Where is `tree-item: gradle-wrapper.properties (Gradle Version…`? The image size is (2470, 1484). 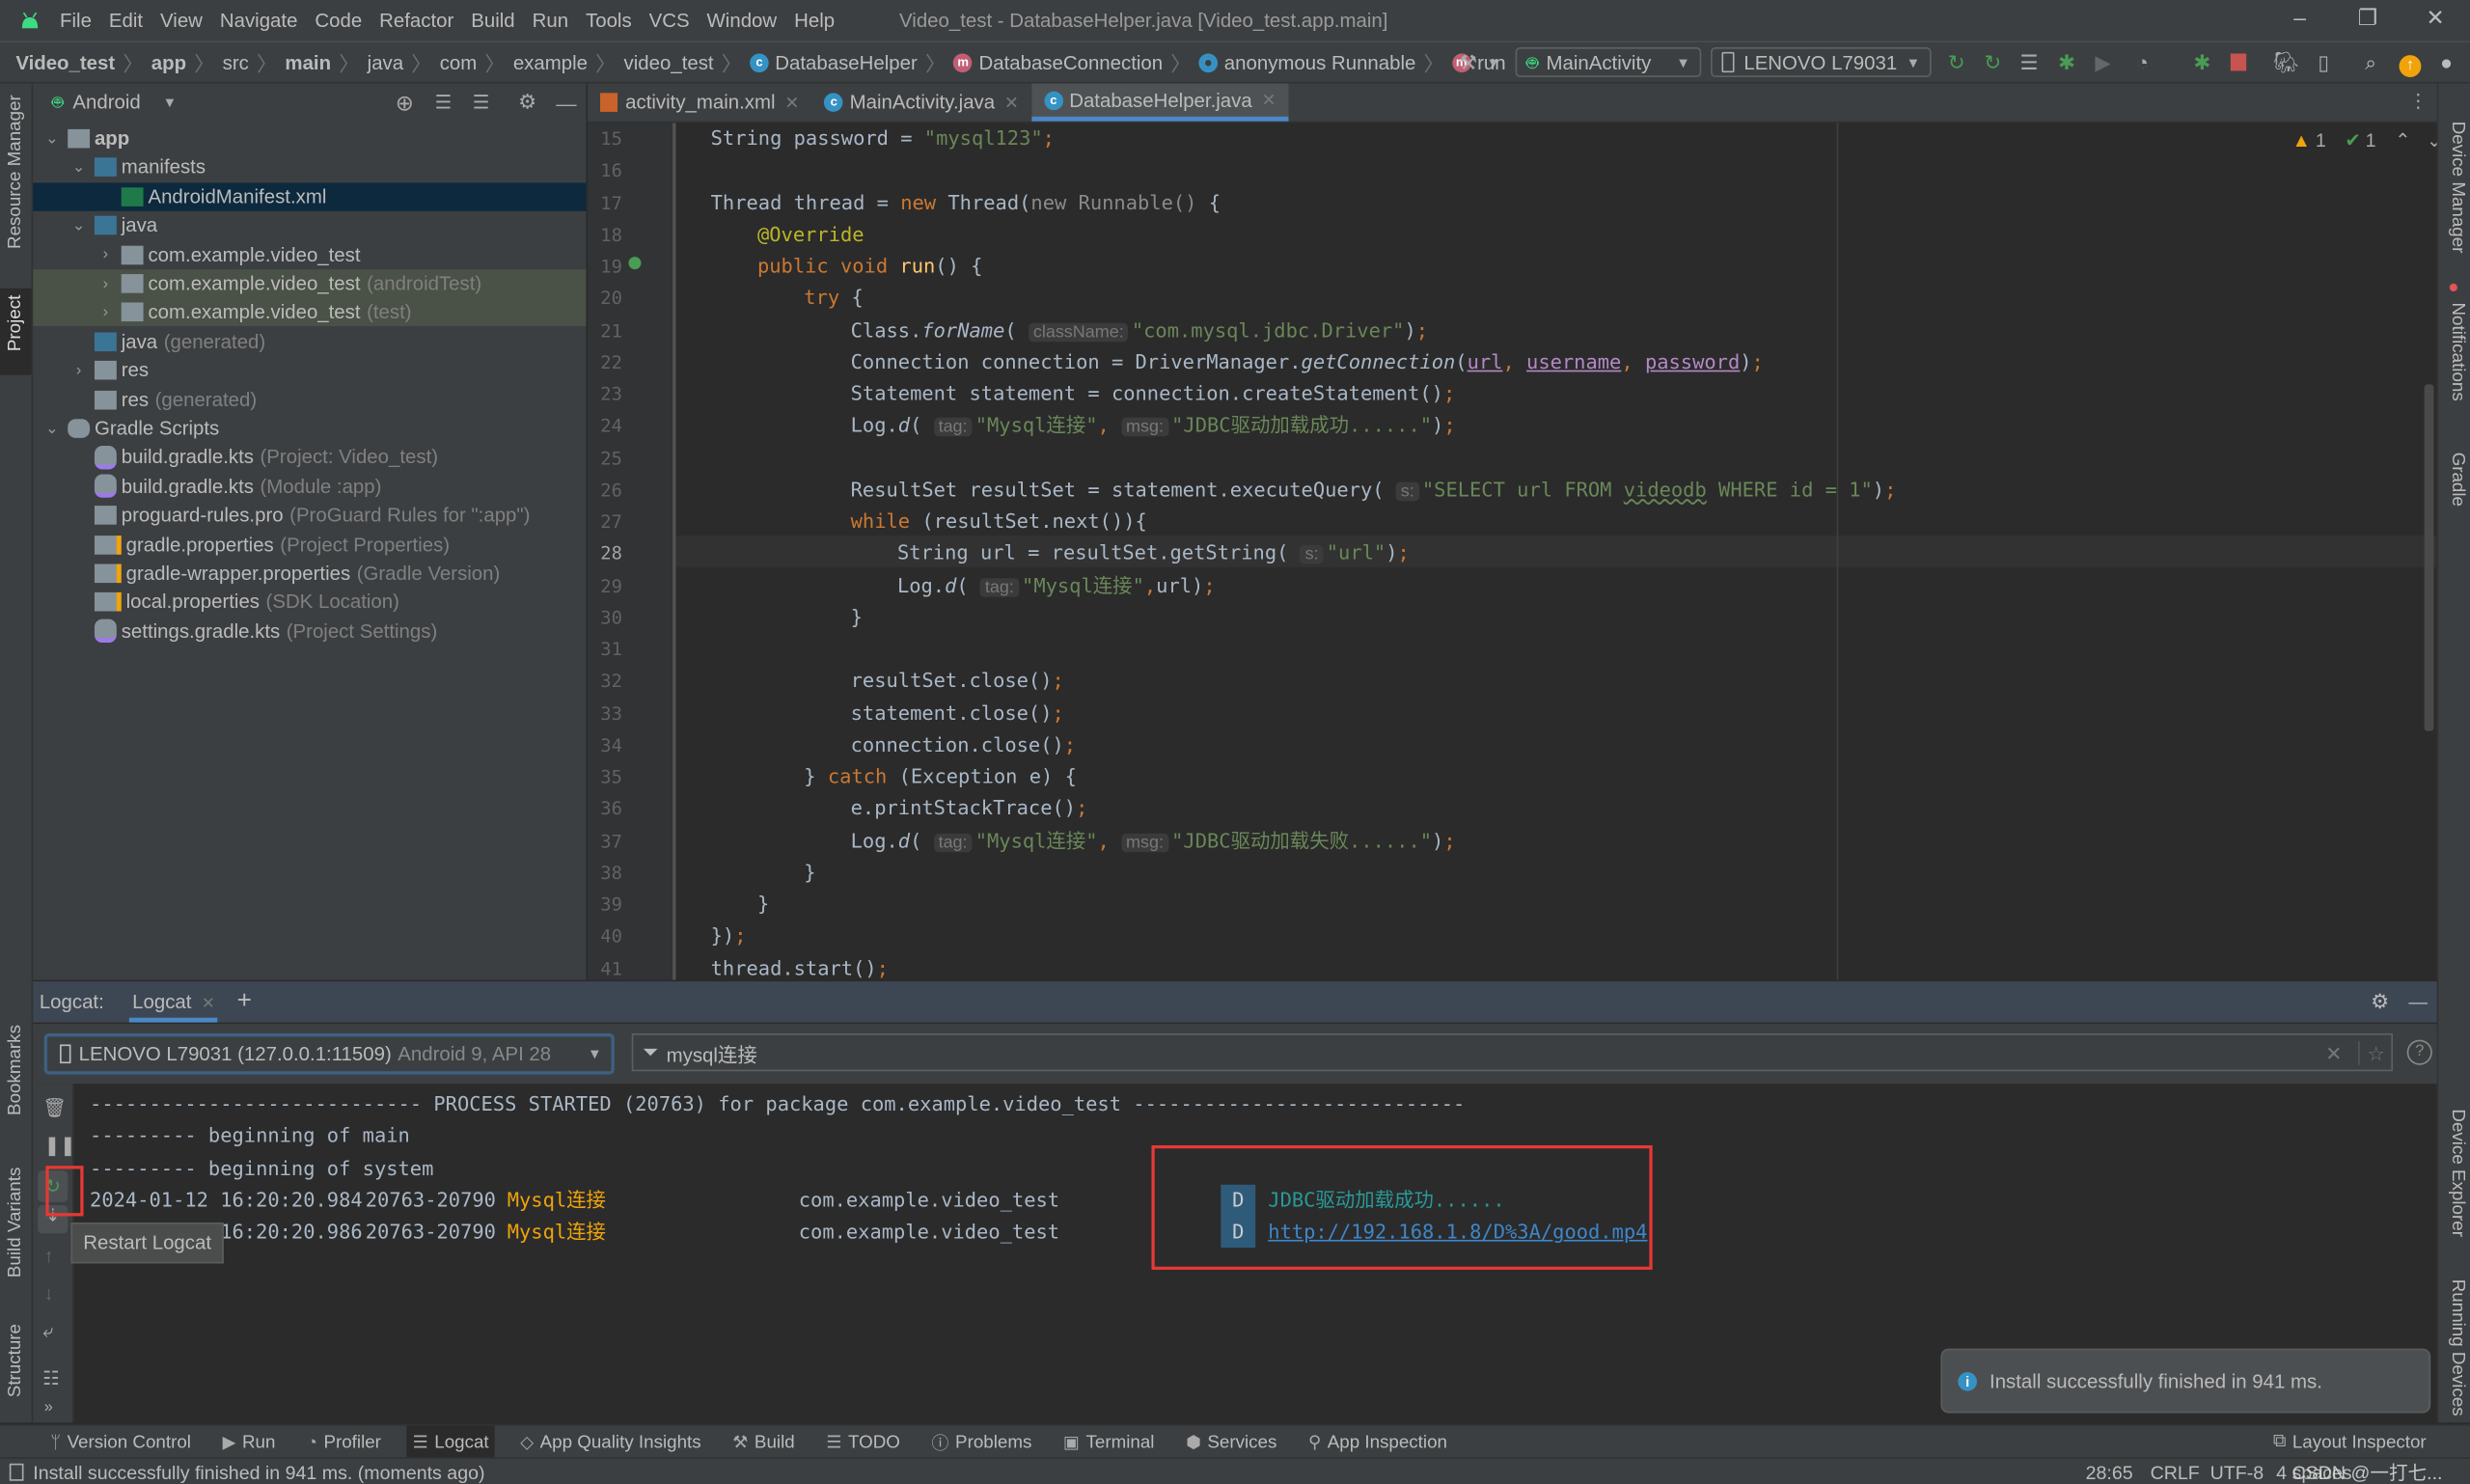 tree-item: gradle-wrapper.properties (Gradle Version… is located at coordinates (309, 574).